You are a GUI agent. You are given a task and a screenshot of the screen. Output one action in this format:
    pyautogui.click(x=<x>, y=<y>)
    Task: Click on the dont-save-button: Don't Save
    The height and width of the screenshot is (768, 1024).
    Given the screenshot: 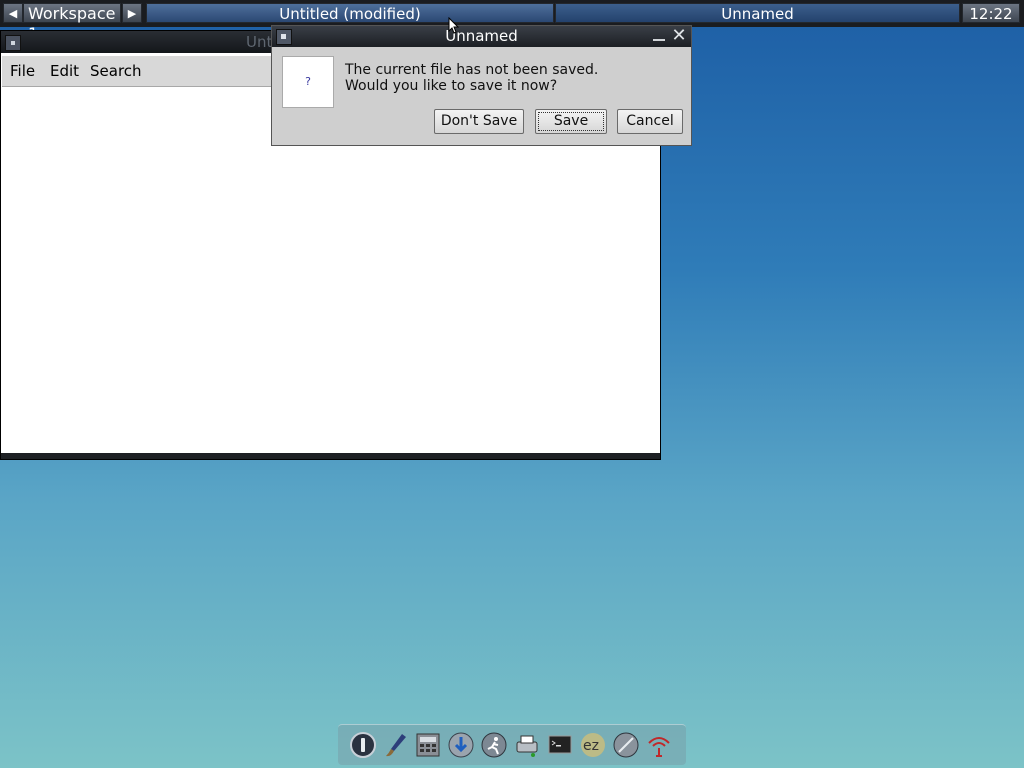 What is the action you would take?
    pyautogui.click(x=479, y=121)
    